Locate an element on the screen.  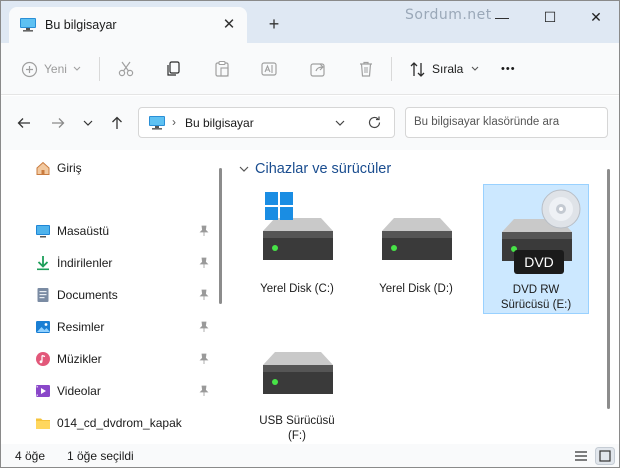
sidebar-item-label: Müzikler is located at coordinates (79, 359).